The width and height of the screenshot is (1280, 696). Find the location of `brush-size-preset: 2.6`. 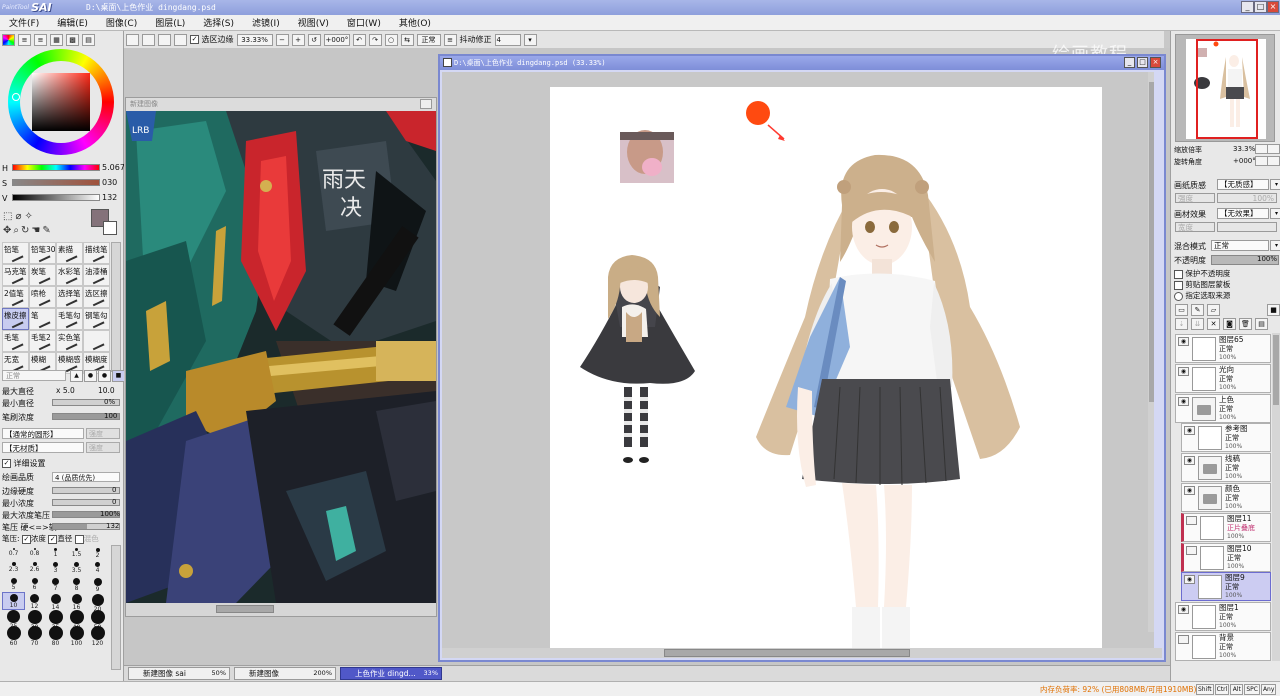

brush-size-preset: 2.6 is located at coordinates (34, 569).